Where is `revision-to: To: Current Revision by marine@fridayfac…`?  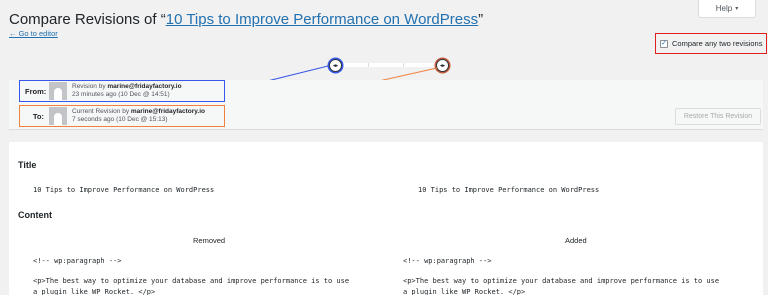 revision-to: To: Current Revision by marine@fridayfac… is located at coordinates (122, 116).